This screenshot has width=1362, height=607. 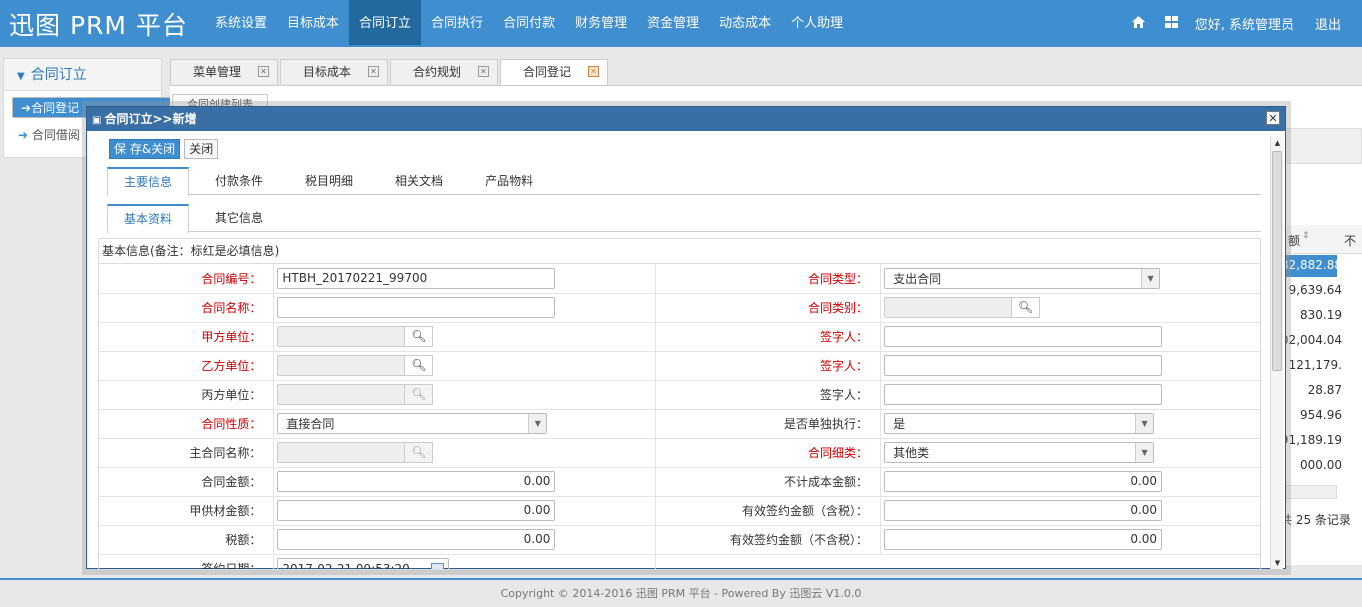 I want to click on tab-main-info: 主要信息, so click(x=148, y=181).